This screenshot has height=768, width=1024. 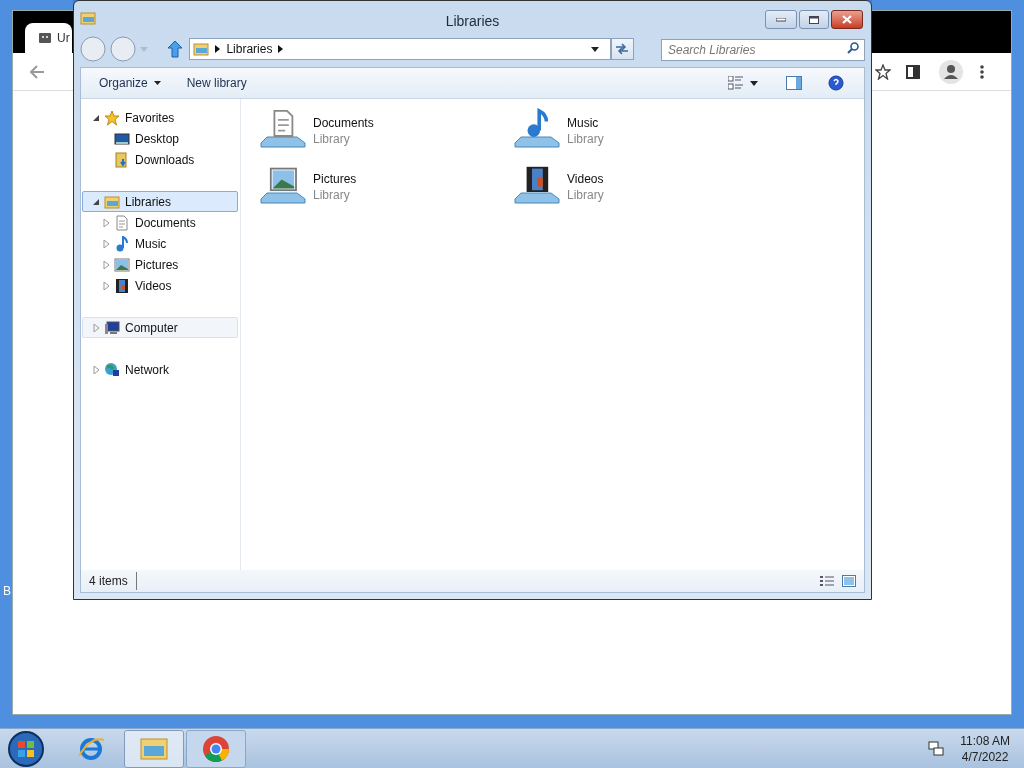 I want to click on large-icons-view-icon, so click(x=849, y=581).